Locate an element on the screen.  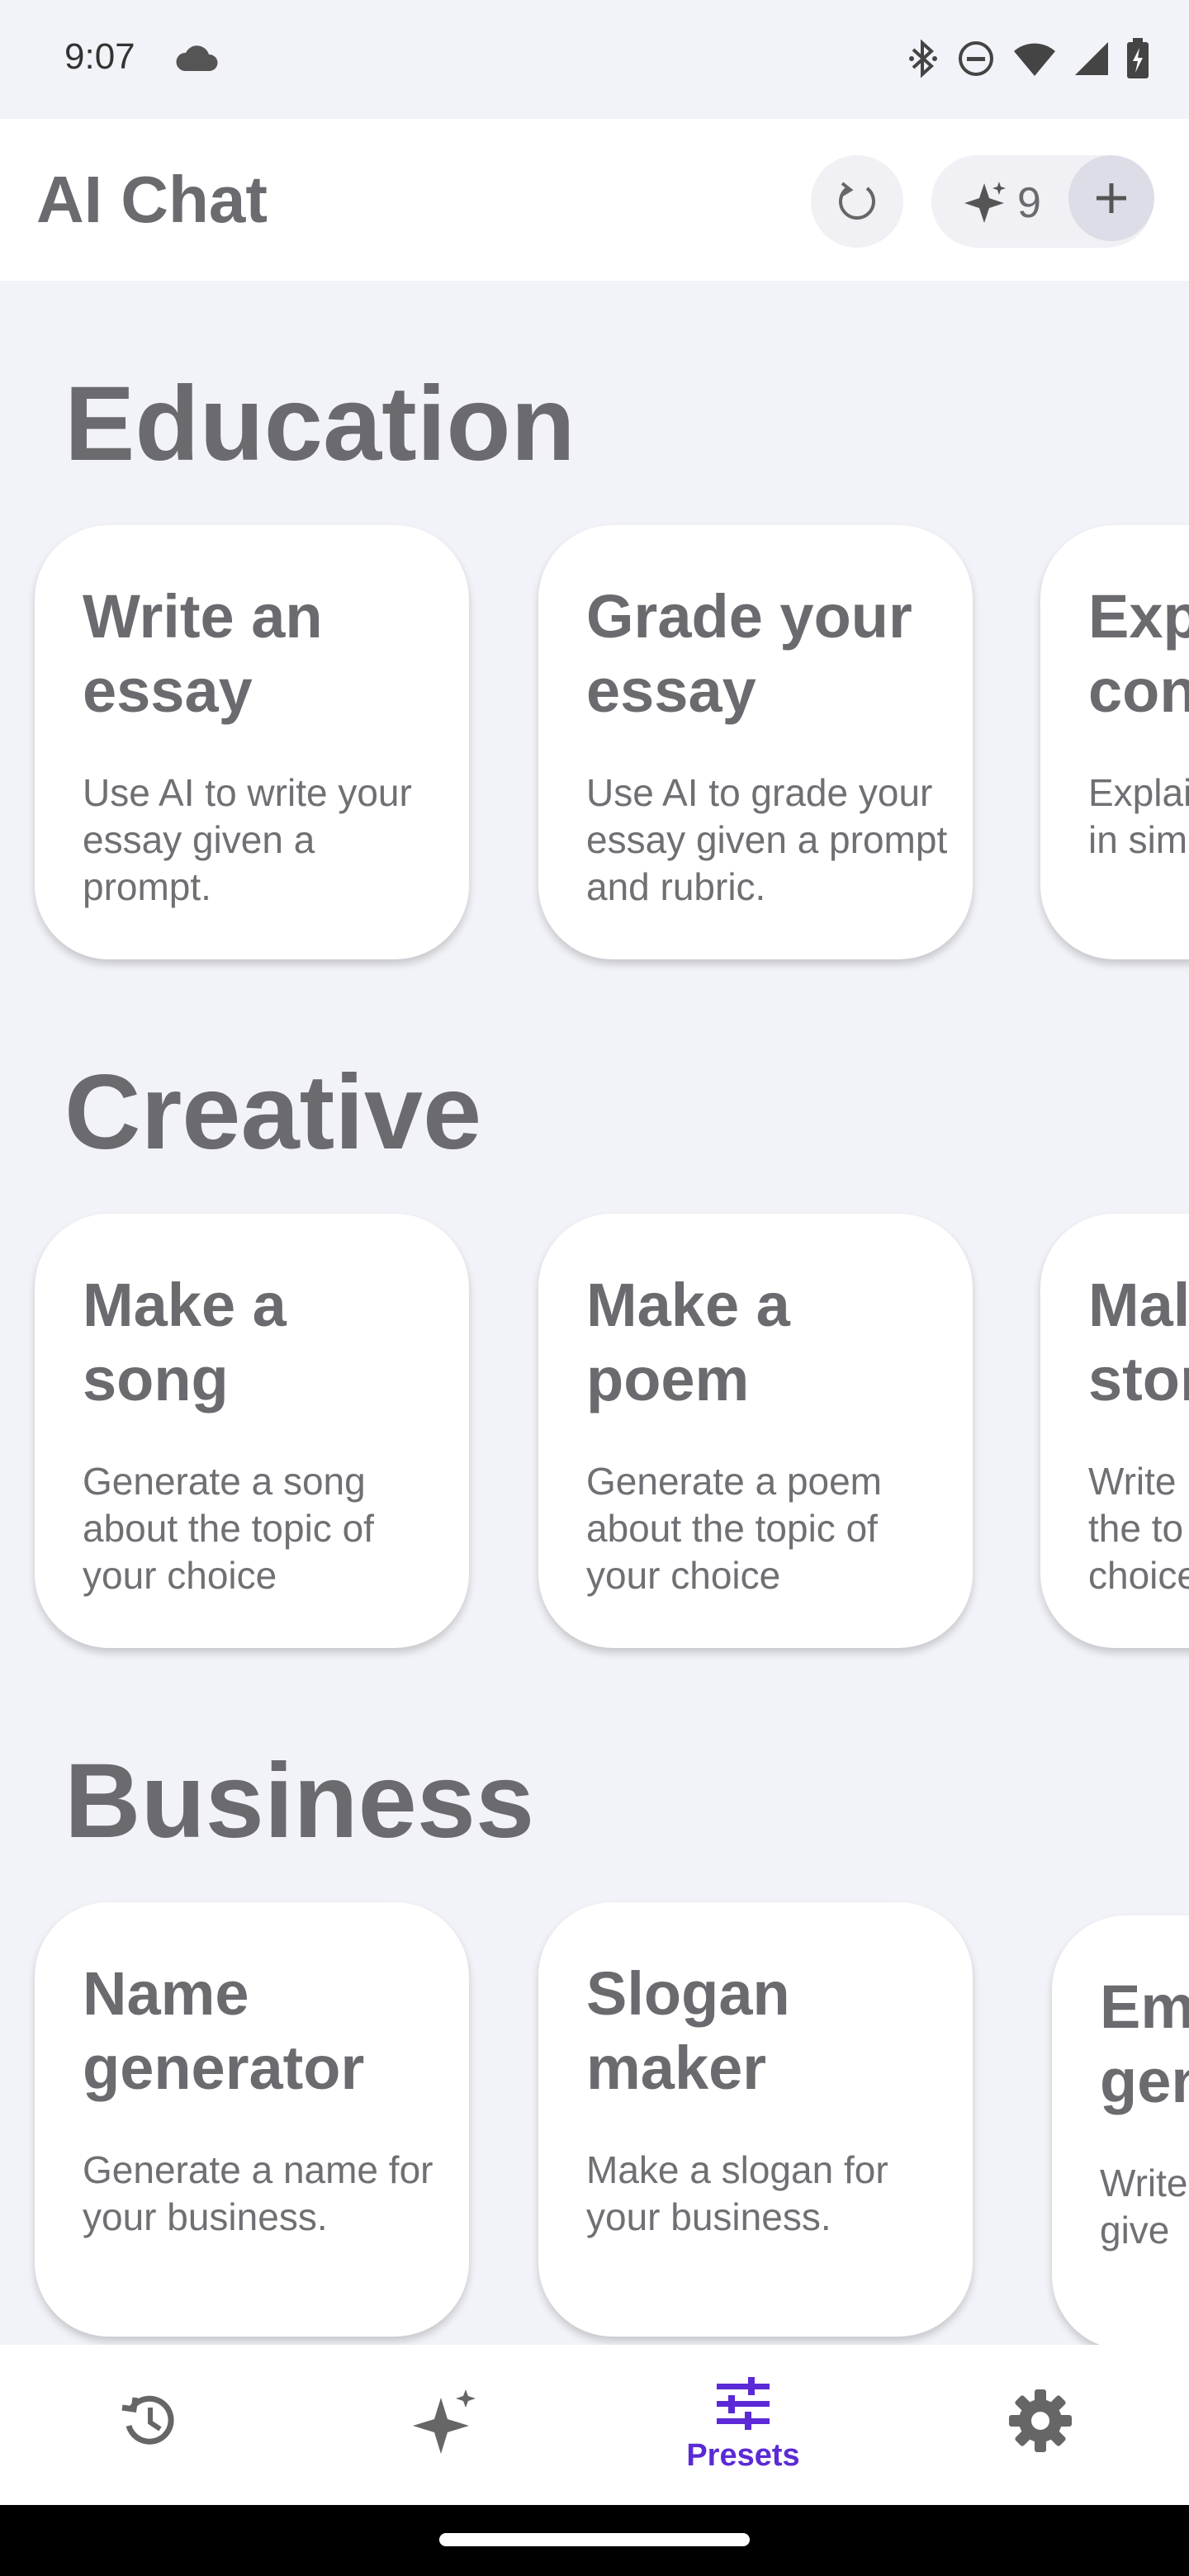
nav-label-presets: Presets is located at coordinates (743, 2455).